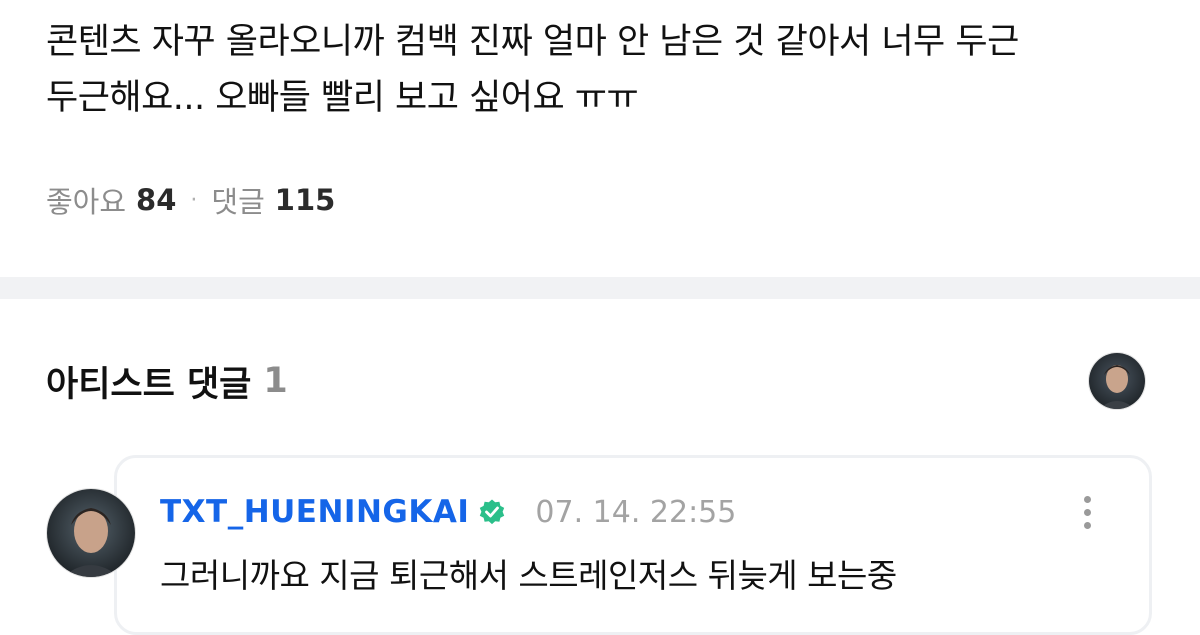 The image size is (1200, 635). What do you see at coordinates (636, 512) in the screenshot?
I see `comment-timestamp: 07. 14. 22:55` at bounding box center [636, 512].